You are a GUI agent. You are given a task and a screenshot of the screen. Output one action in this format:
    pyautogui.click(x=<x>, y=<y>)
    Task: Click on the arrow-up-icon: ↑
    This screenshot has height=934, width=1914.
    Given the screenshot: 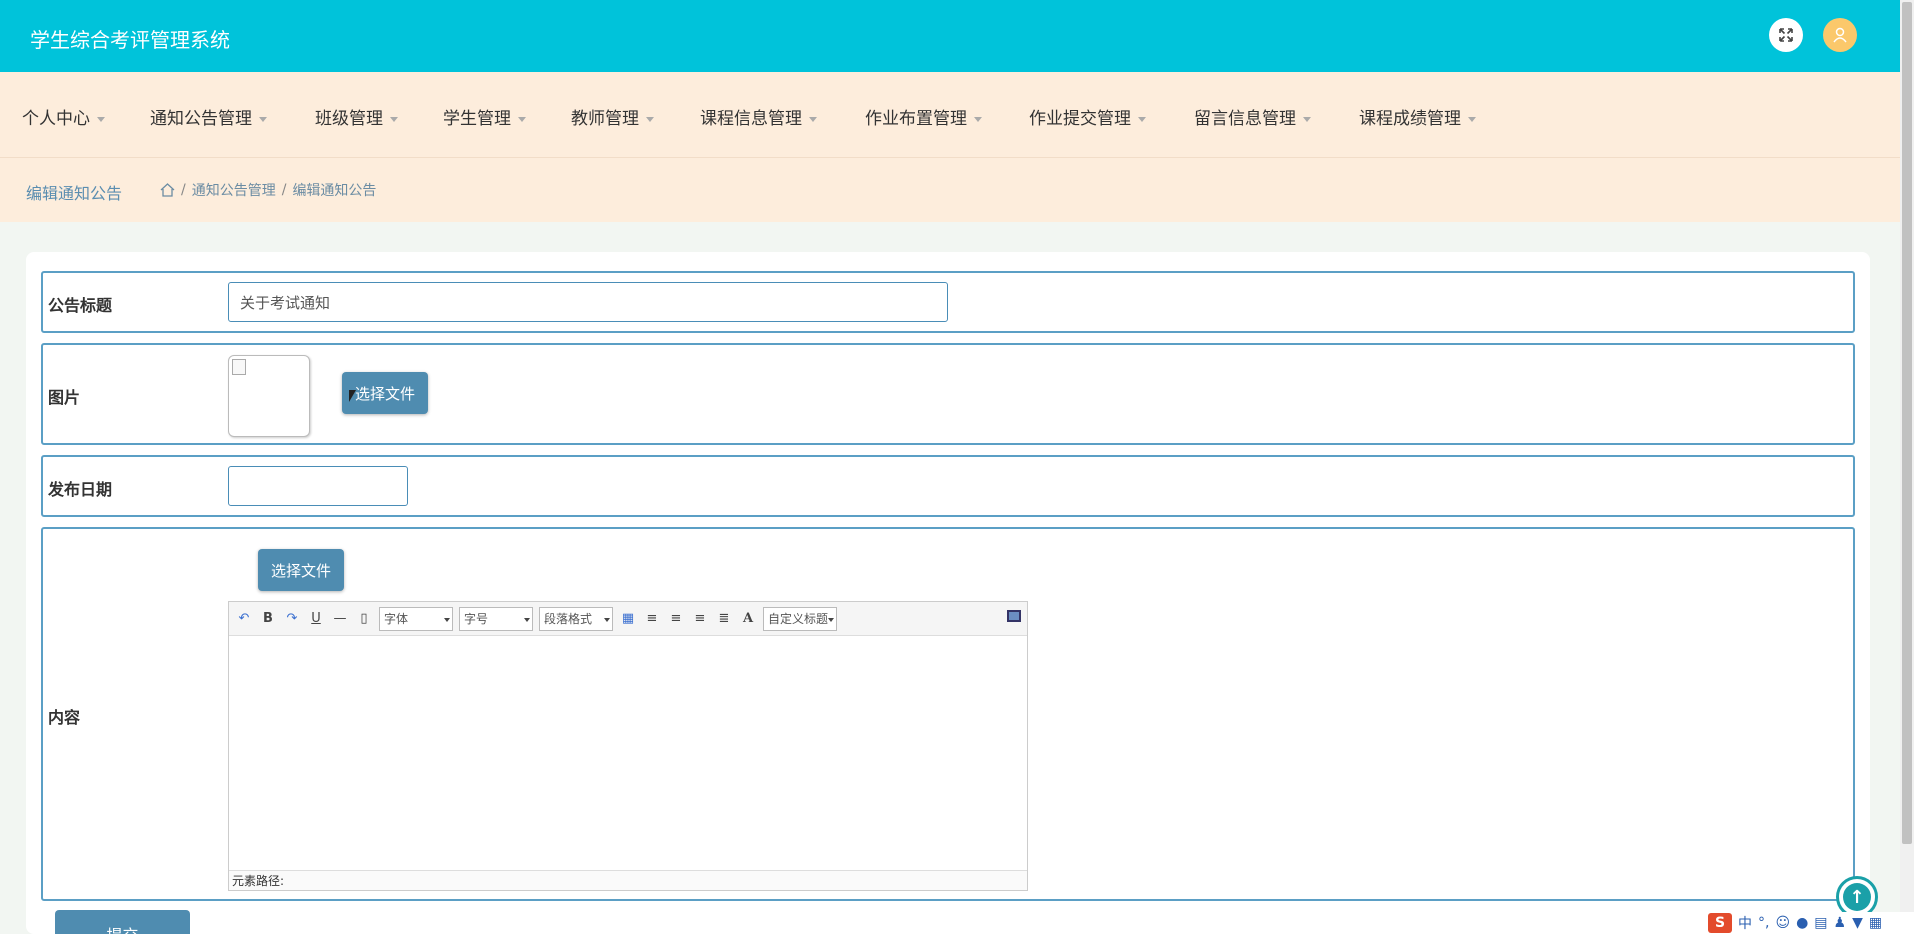 What is the action you would take?
    pyautogui.click(x=1857, y=897)
    